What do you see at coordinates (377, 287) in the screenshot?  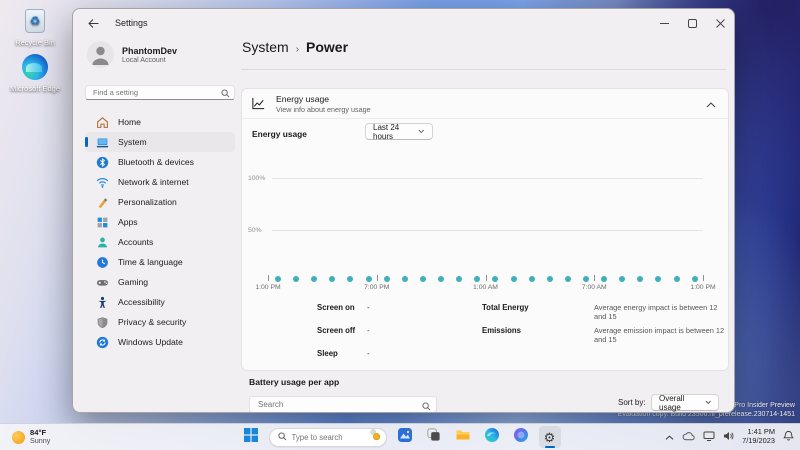 I see `x-axis-tick-label: 7:00 PM` at bounding box center [377, 287].